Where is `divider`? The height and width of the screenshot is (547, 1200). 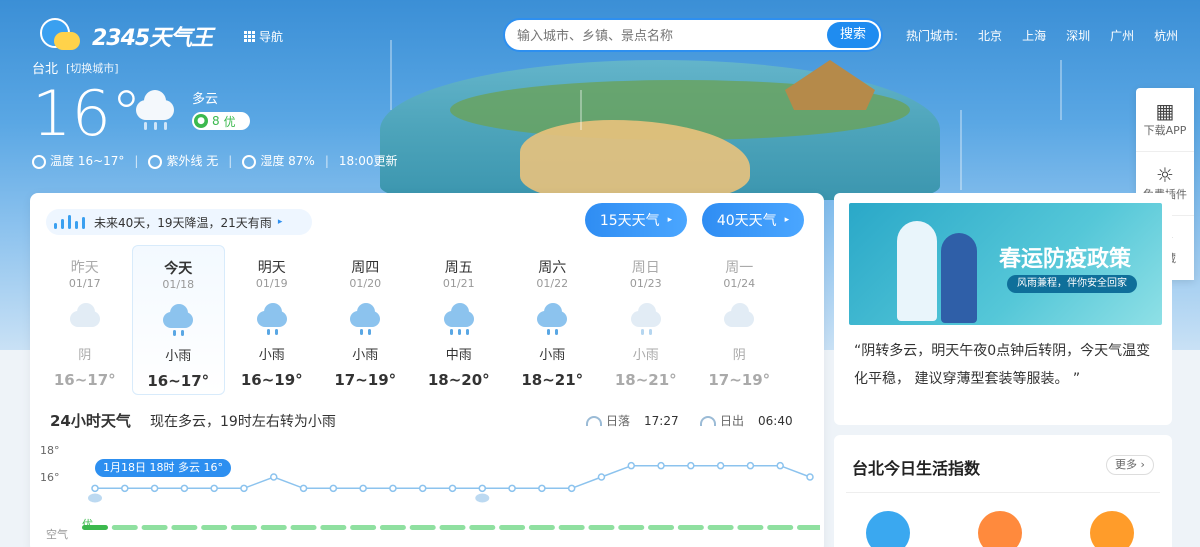
divider is located at coordinates (1003, 492).